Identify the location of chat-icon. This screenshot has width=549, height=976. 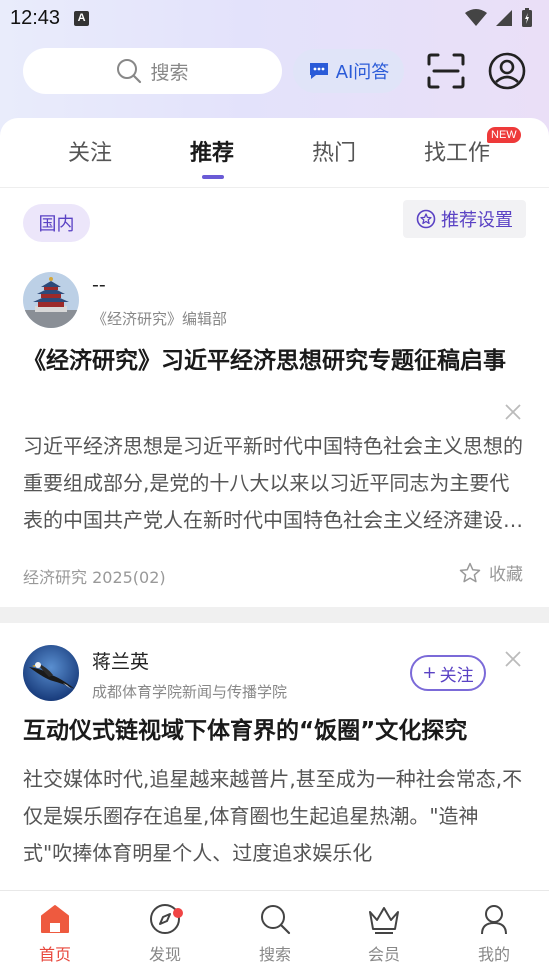
(318, 71).